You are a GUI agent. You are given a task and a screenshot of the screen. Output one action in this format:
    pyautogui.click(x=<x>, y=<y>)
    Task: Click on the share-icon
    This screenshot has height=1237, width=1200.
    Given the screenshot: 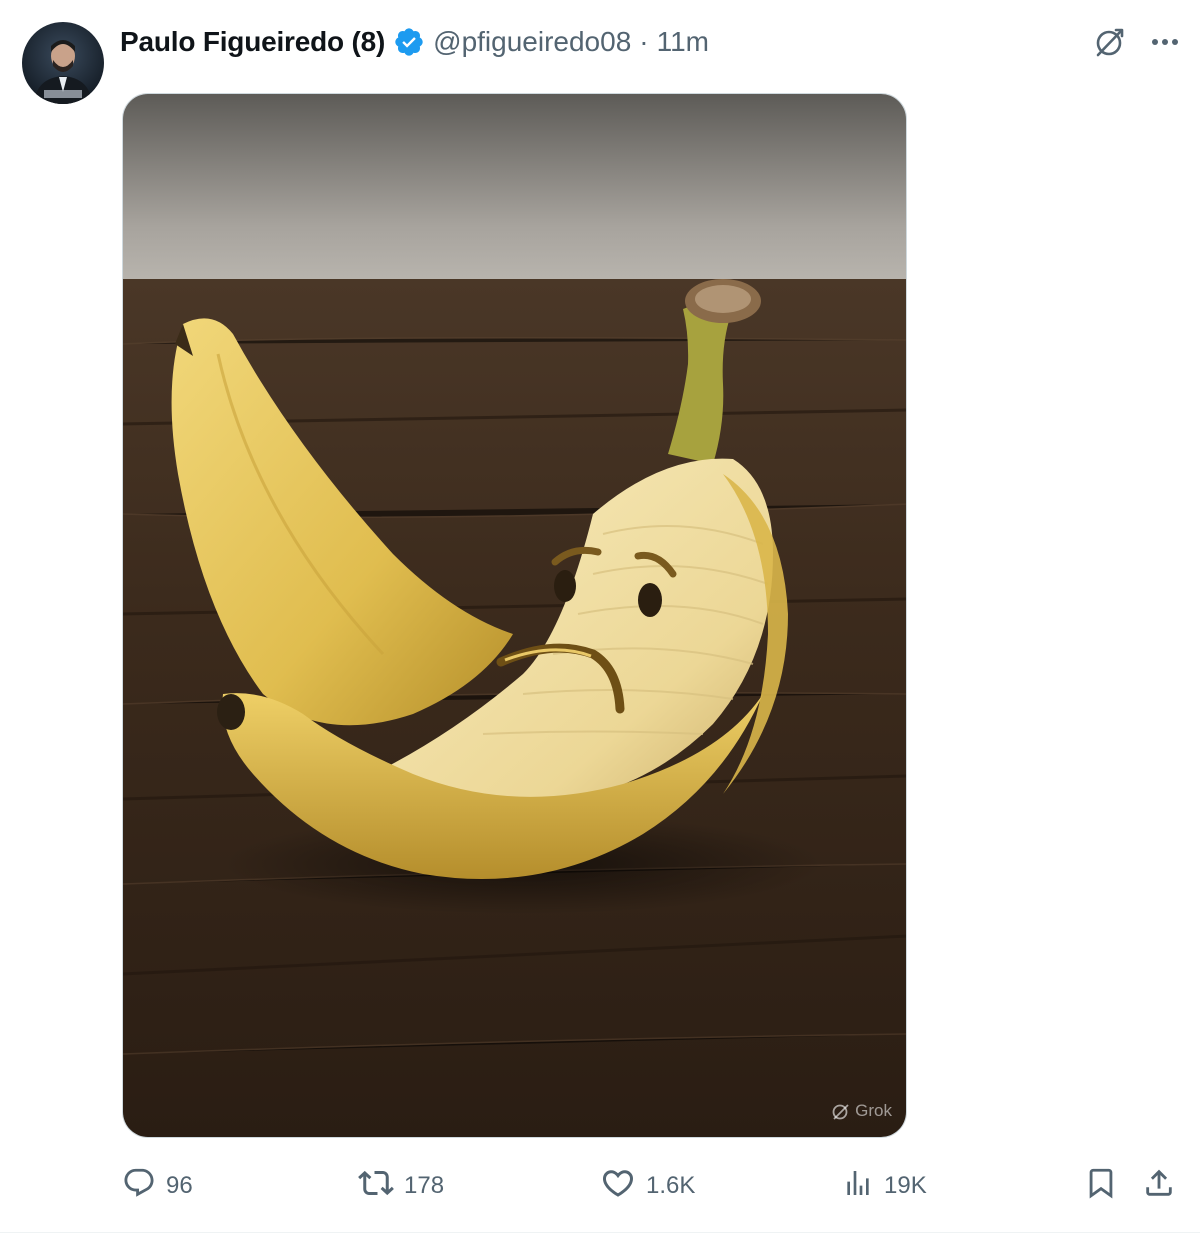 What is the action you would take?
    pyautogui.click(x=1159, y=1186)
    